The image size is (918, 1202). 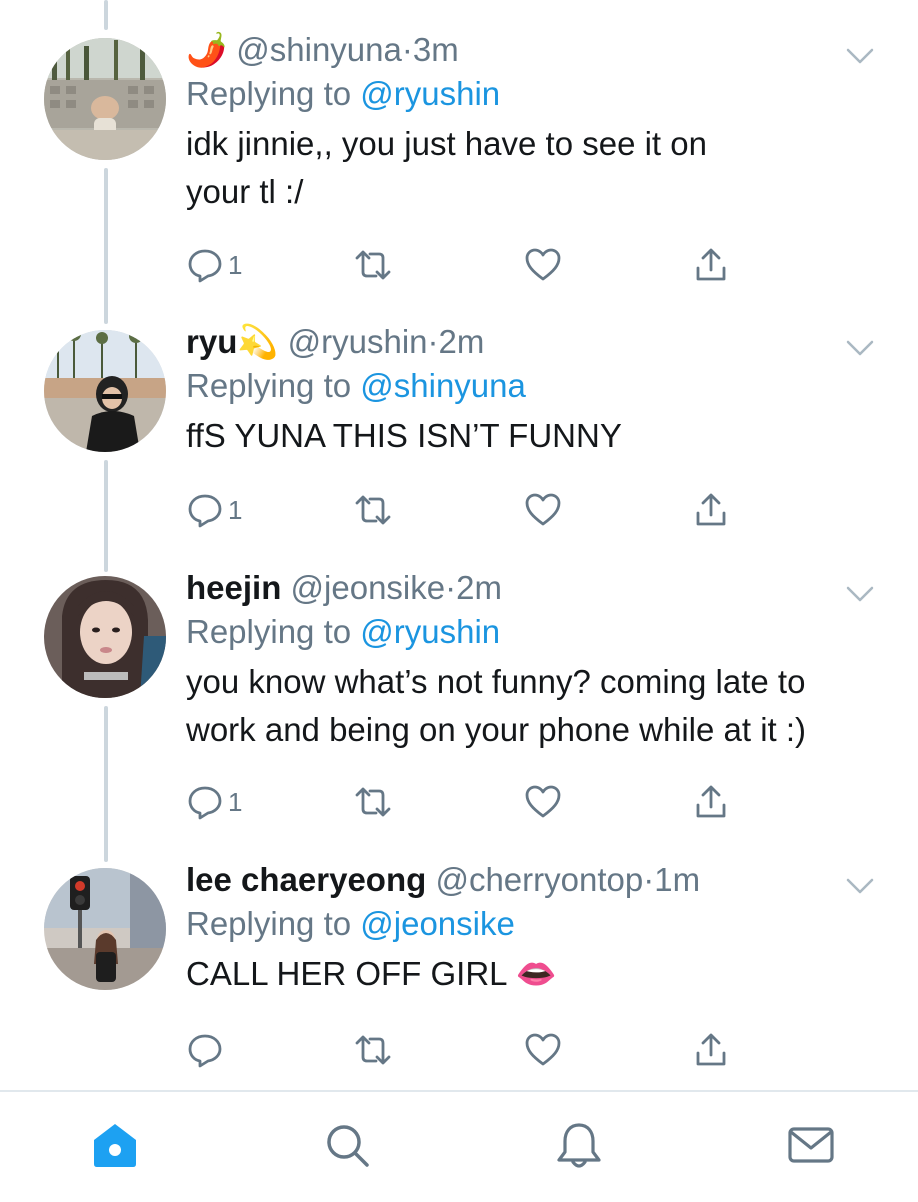 I want to click on home-icon, so click(x=115, y=1145).